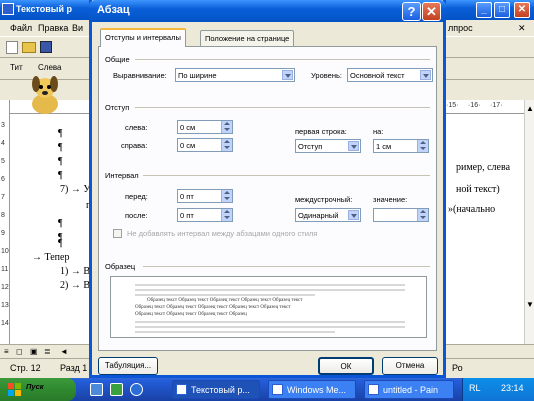 The width and height of the screenshot is (534, 401). What do you see at coordinates (19, 351) in the screenshot?
I see `view-web-icon: ◻` at bounding box center [19, 351].